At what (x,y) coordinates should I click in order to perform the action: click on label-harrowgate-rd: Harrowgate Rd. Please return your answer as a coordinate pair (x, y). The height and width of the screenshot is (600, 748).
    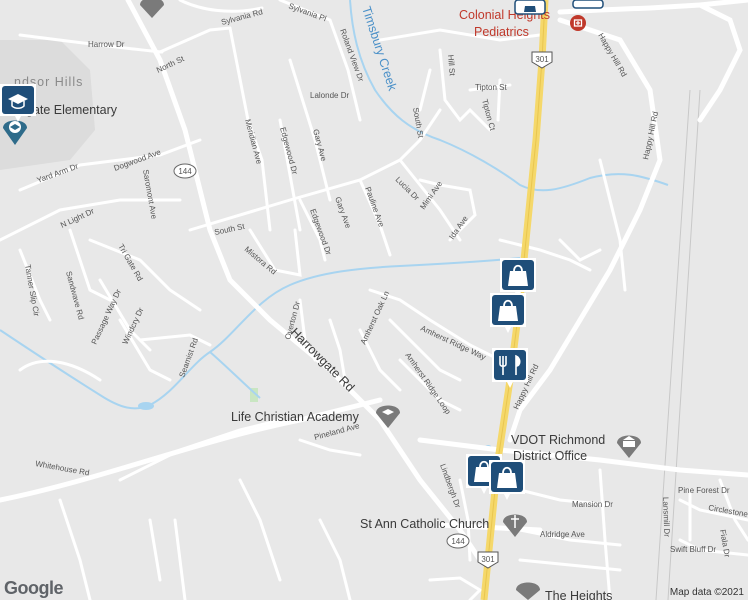
    Looking at the image, I should click on (322, 359).